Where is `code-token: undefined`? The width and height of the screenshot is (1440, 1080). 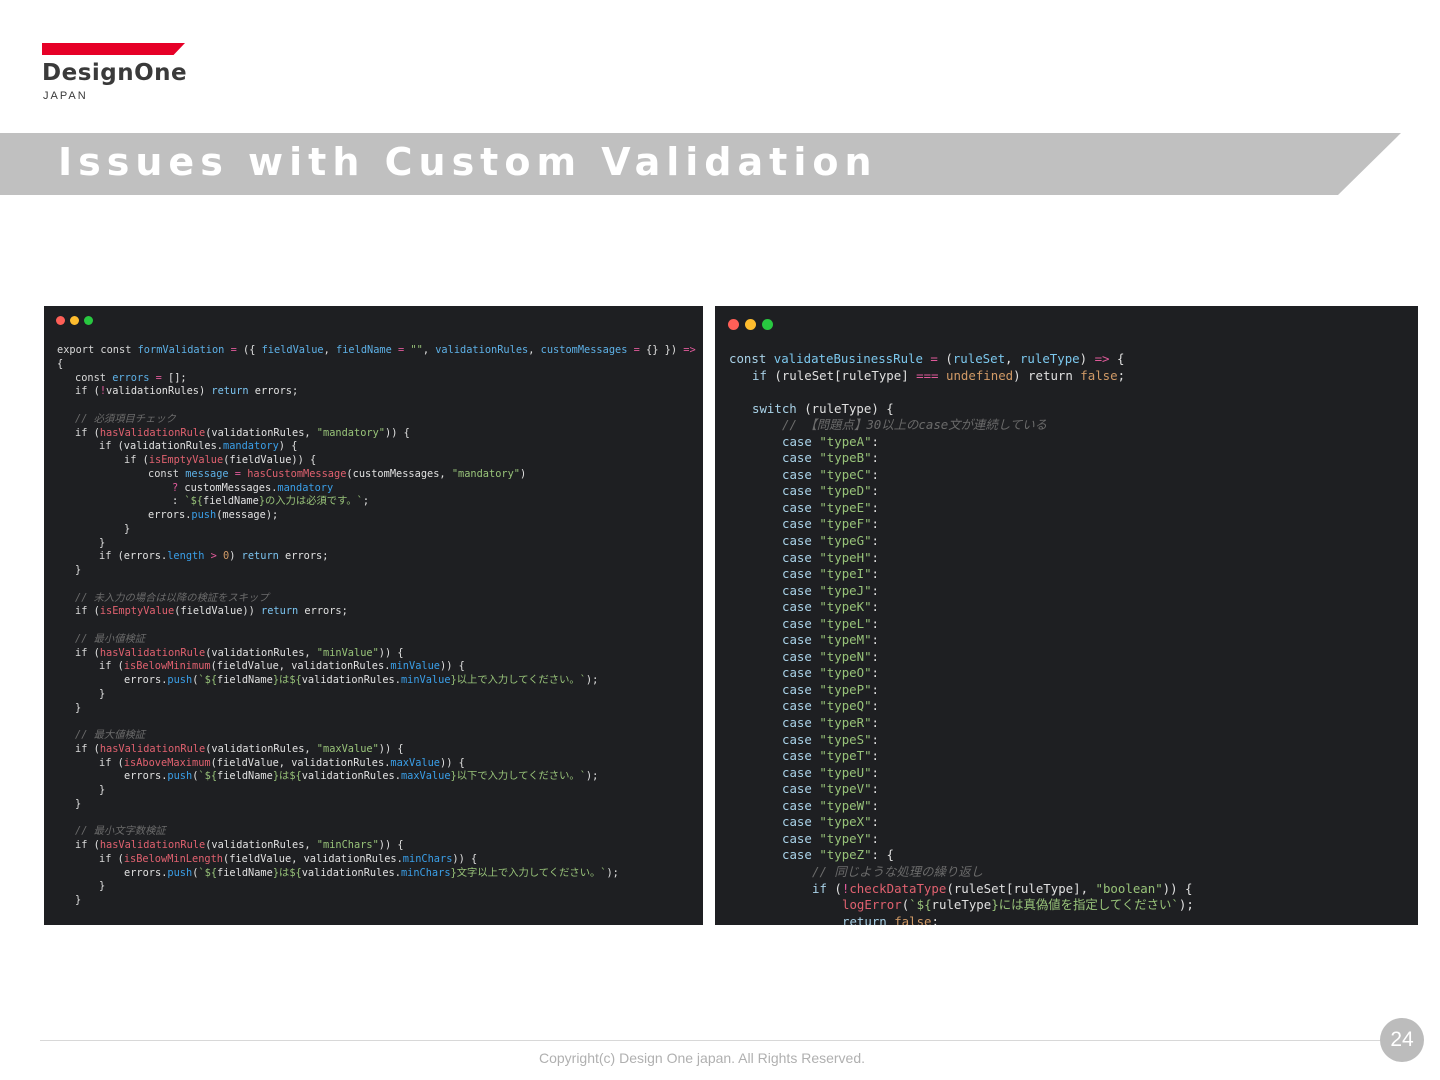
code-token: undefined is located at coordinates (976, 375).